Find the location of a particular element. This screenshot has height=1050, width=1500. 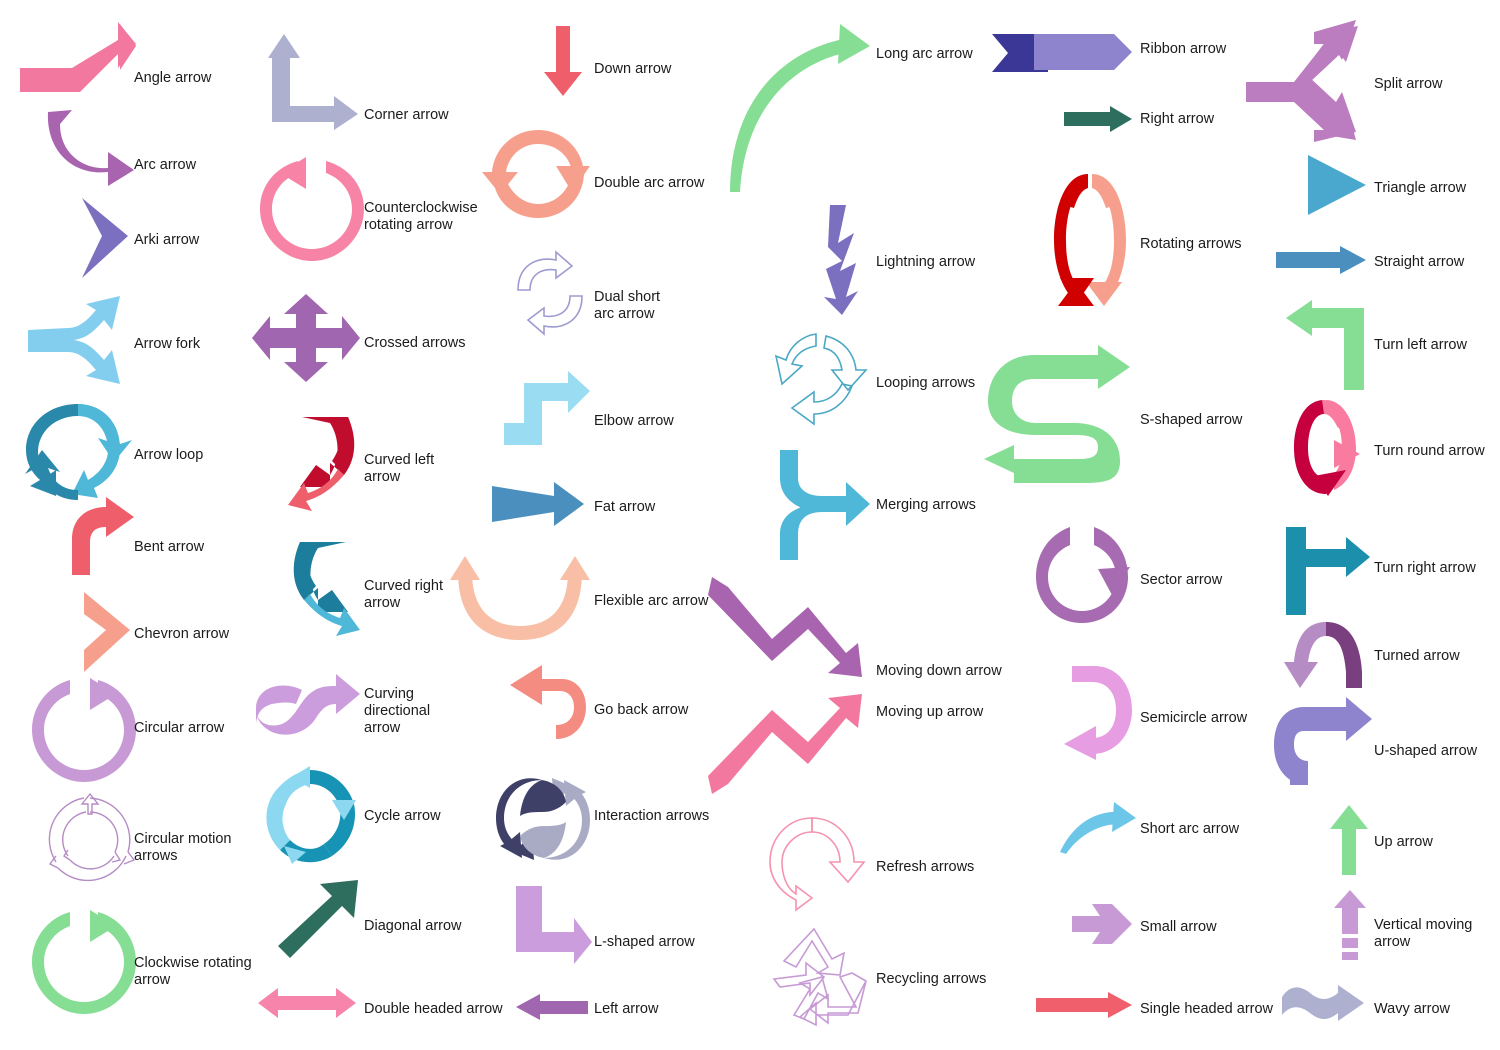

label-double-arc-arrow: Double arc arrow is located at coordinates (649, 183).